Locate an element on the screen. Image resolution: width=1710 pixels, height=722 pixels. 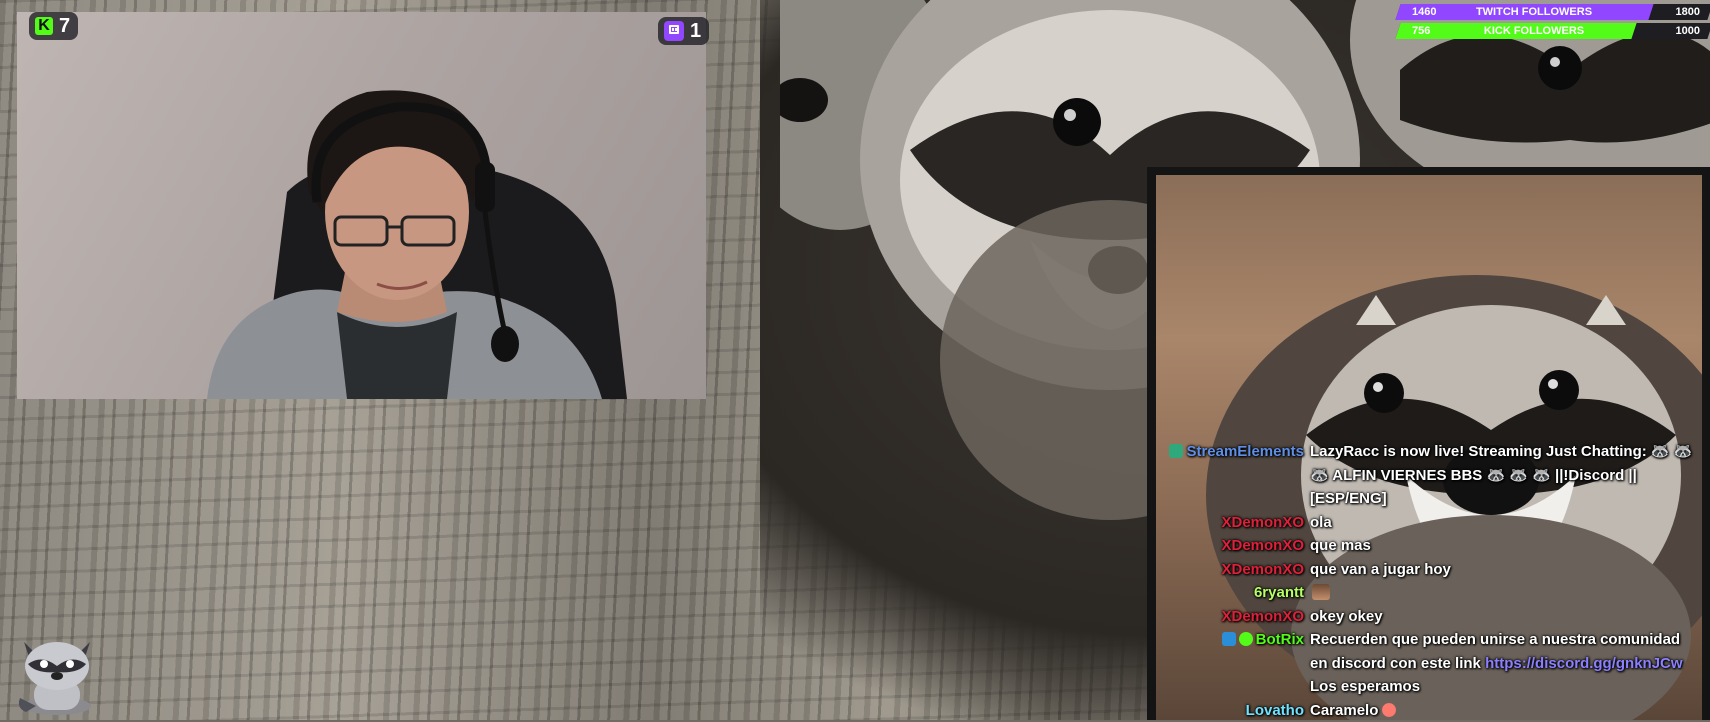
kick-follower-goal-bar: 756 KICK FOLLOWERS 1000 is located at coordinates (1552, 31).